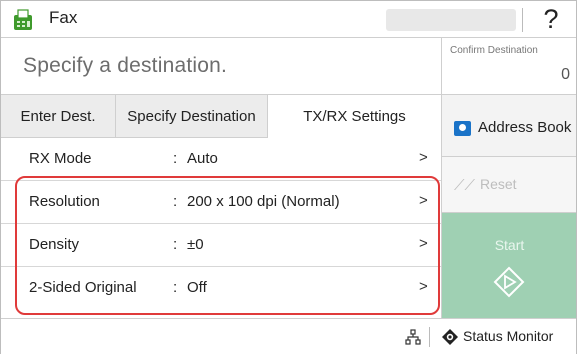 The image size is (577, 354). Describe the element at coordinates (63, 17) in the screenshot. I see `page-title: Fax` at that location.